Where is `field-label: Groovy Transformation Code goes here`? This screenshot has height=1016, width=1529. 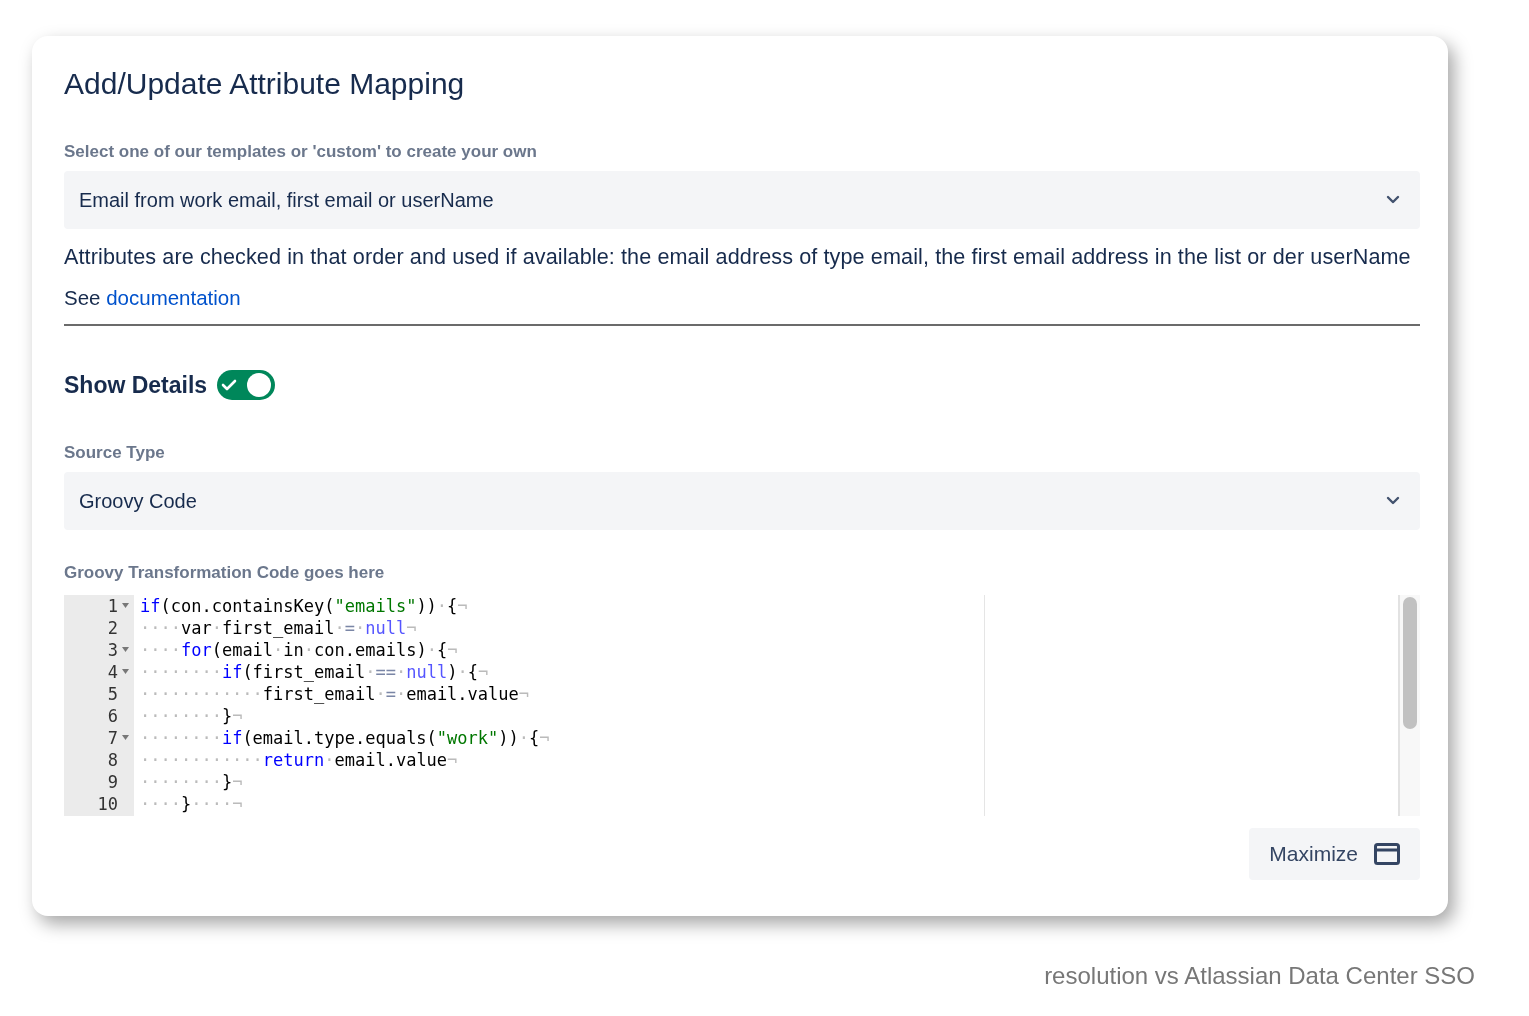 field-label: Groovy Transformation Code goes here is located at coordinates (224, 572).